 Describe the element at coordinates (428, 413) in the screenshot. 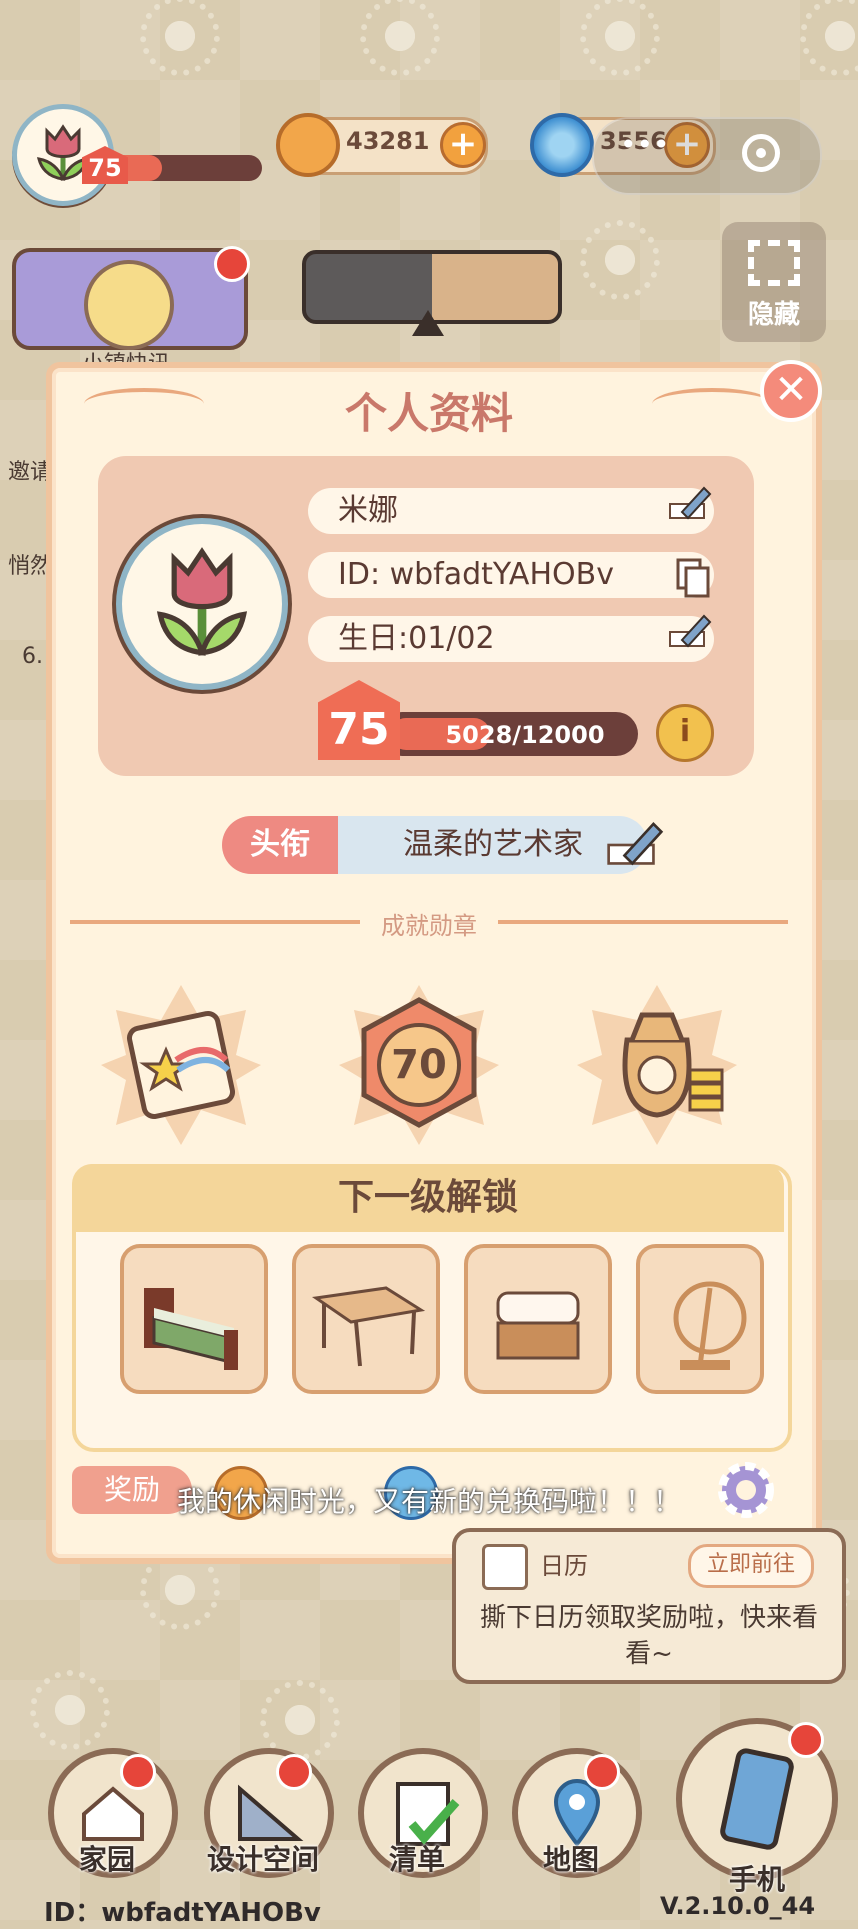

I see `panel-title: 个人资料` at that location.